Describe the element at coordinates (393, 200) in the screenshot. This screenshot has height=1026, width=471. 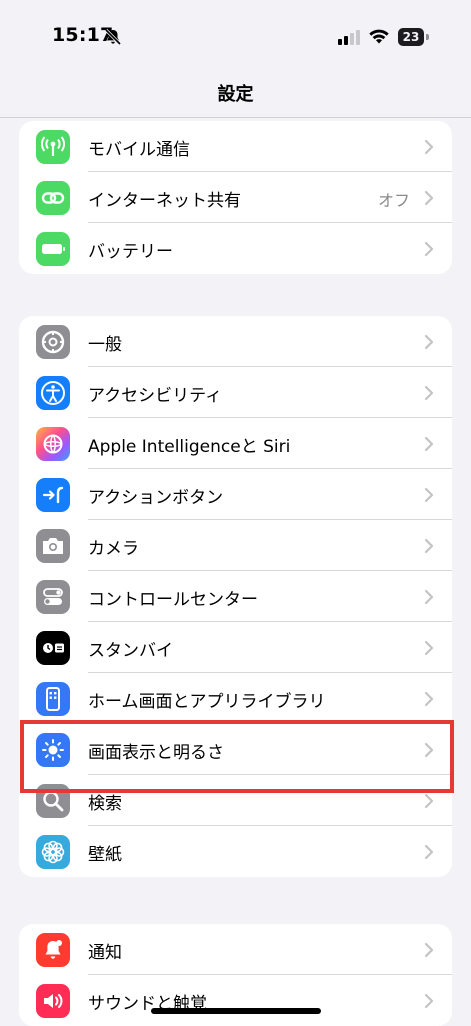
I see `row-value: オフ` at that location.